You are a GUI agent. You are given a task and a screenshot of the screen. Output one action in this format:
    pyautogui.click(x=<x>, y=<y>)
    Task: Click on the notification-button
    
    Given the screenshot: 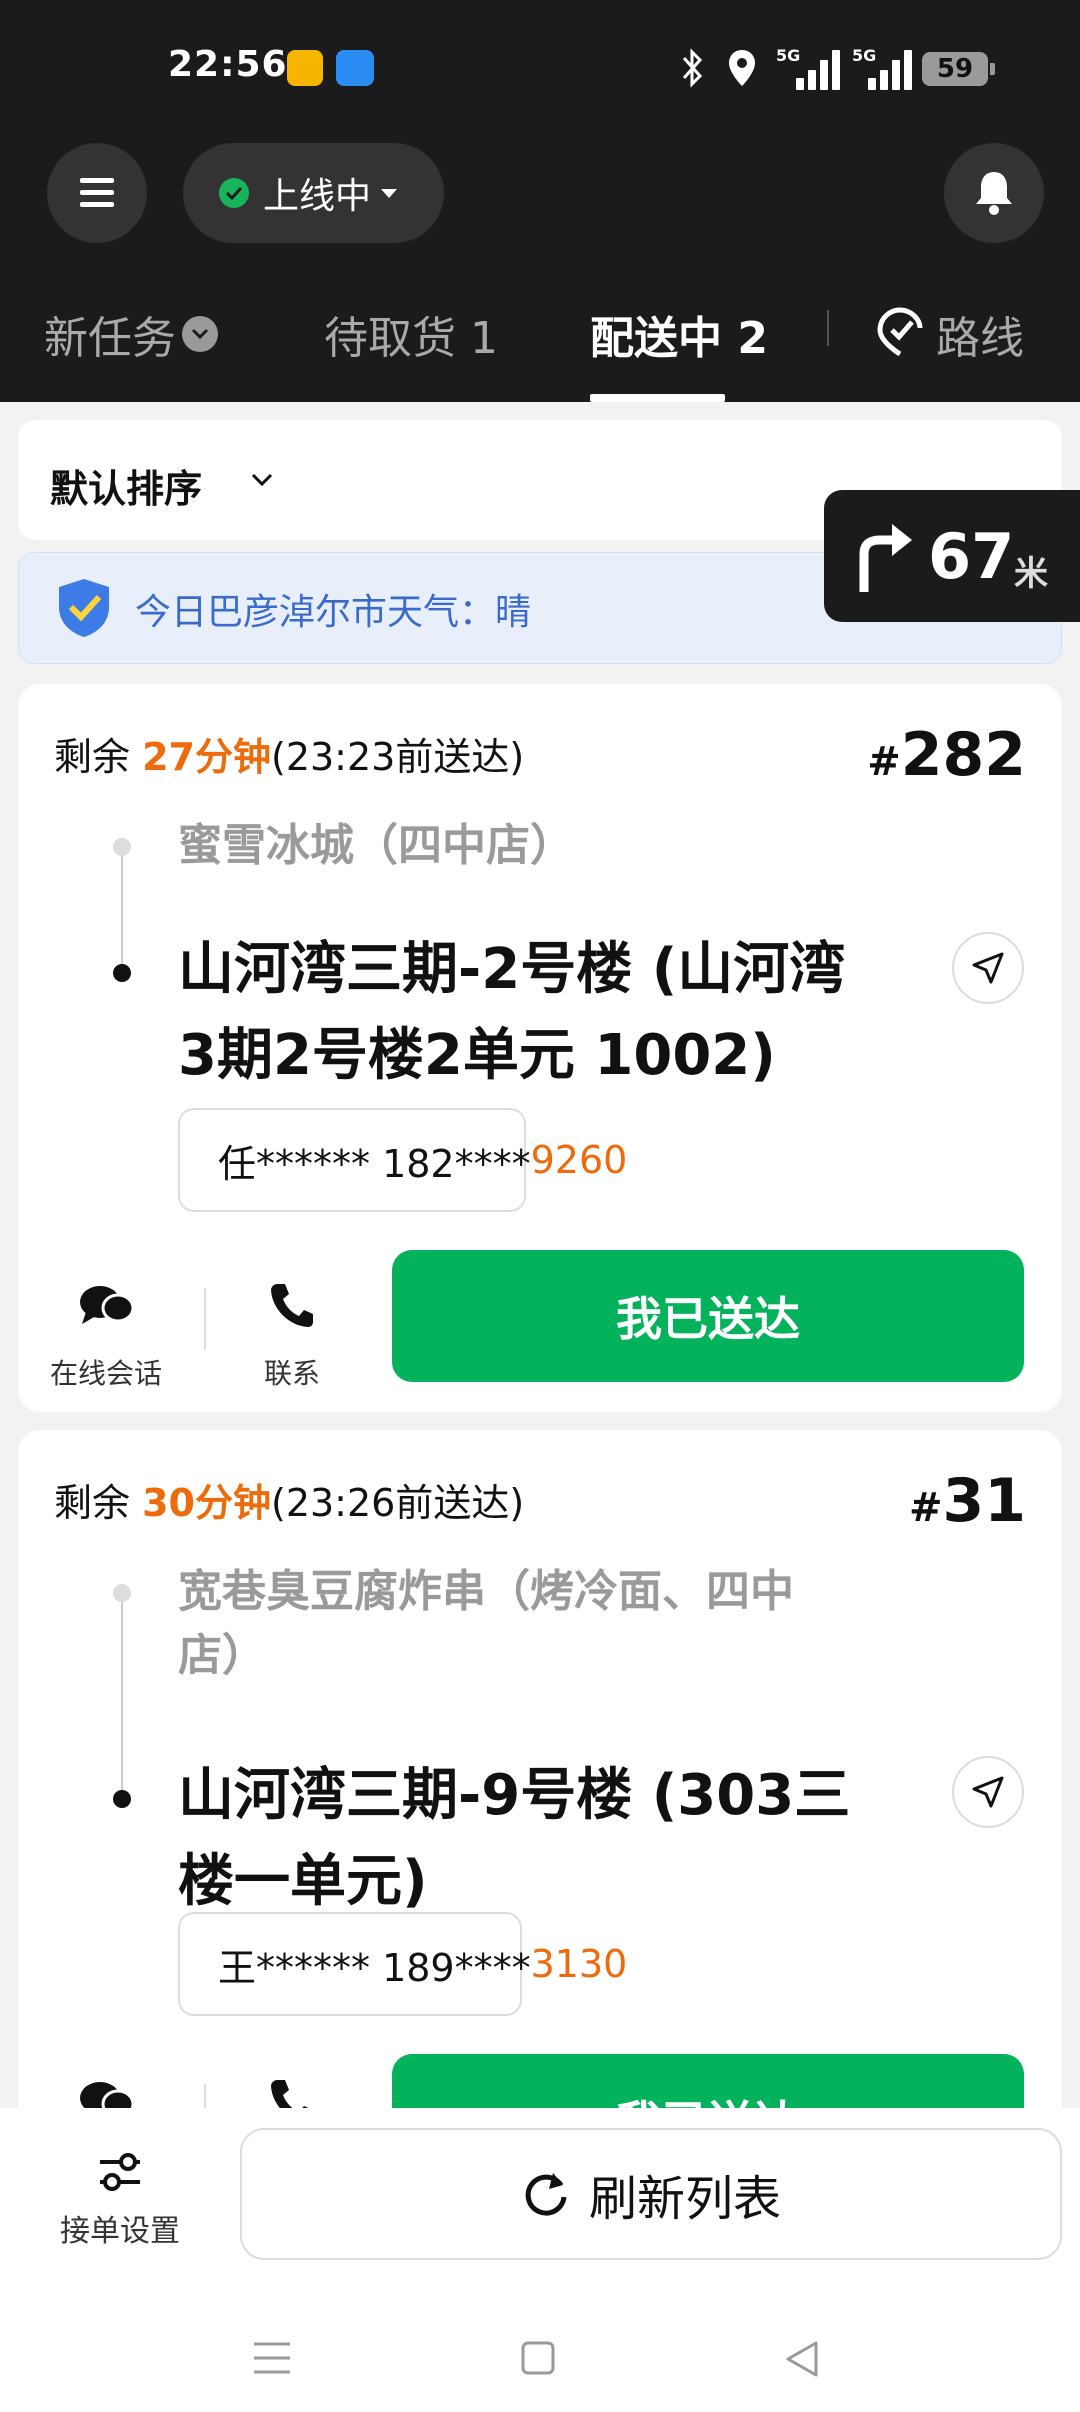 What is the action you would take?
    pyautogui.click(x=994, y=193)
    